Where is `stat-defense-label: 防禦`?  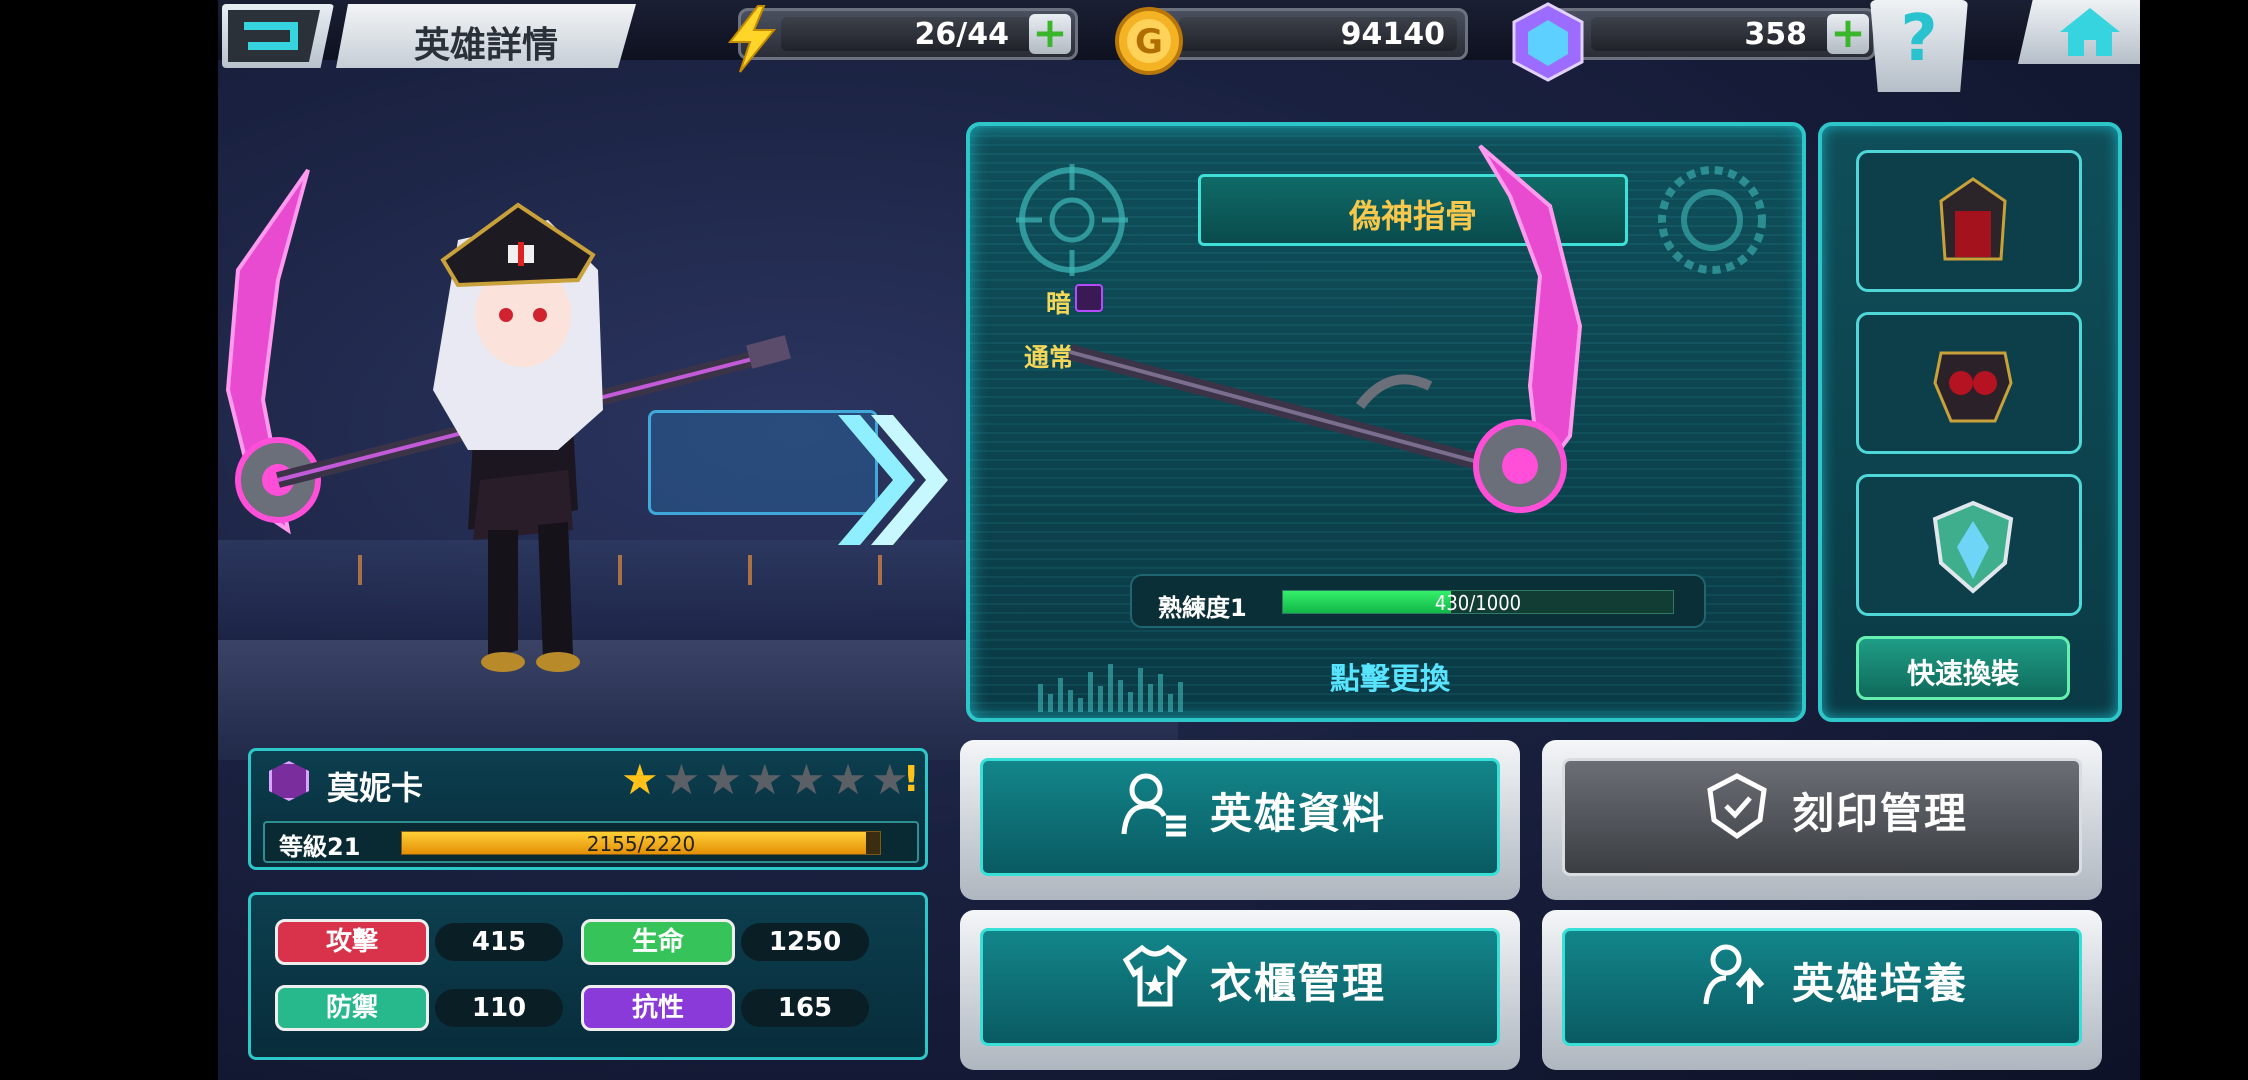
stat-defense-label: 防禦 is located at coordinates (352, 1008).